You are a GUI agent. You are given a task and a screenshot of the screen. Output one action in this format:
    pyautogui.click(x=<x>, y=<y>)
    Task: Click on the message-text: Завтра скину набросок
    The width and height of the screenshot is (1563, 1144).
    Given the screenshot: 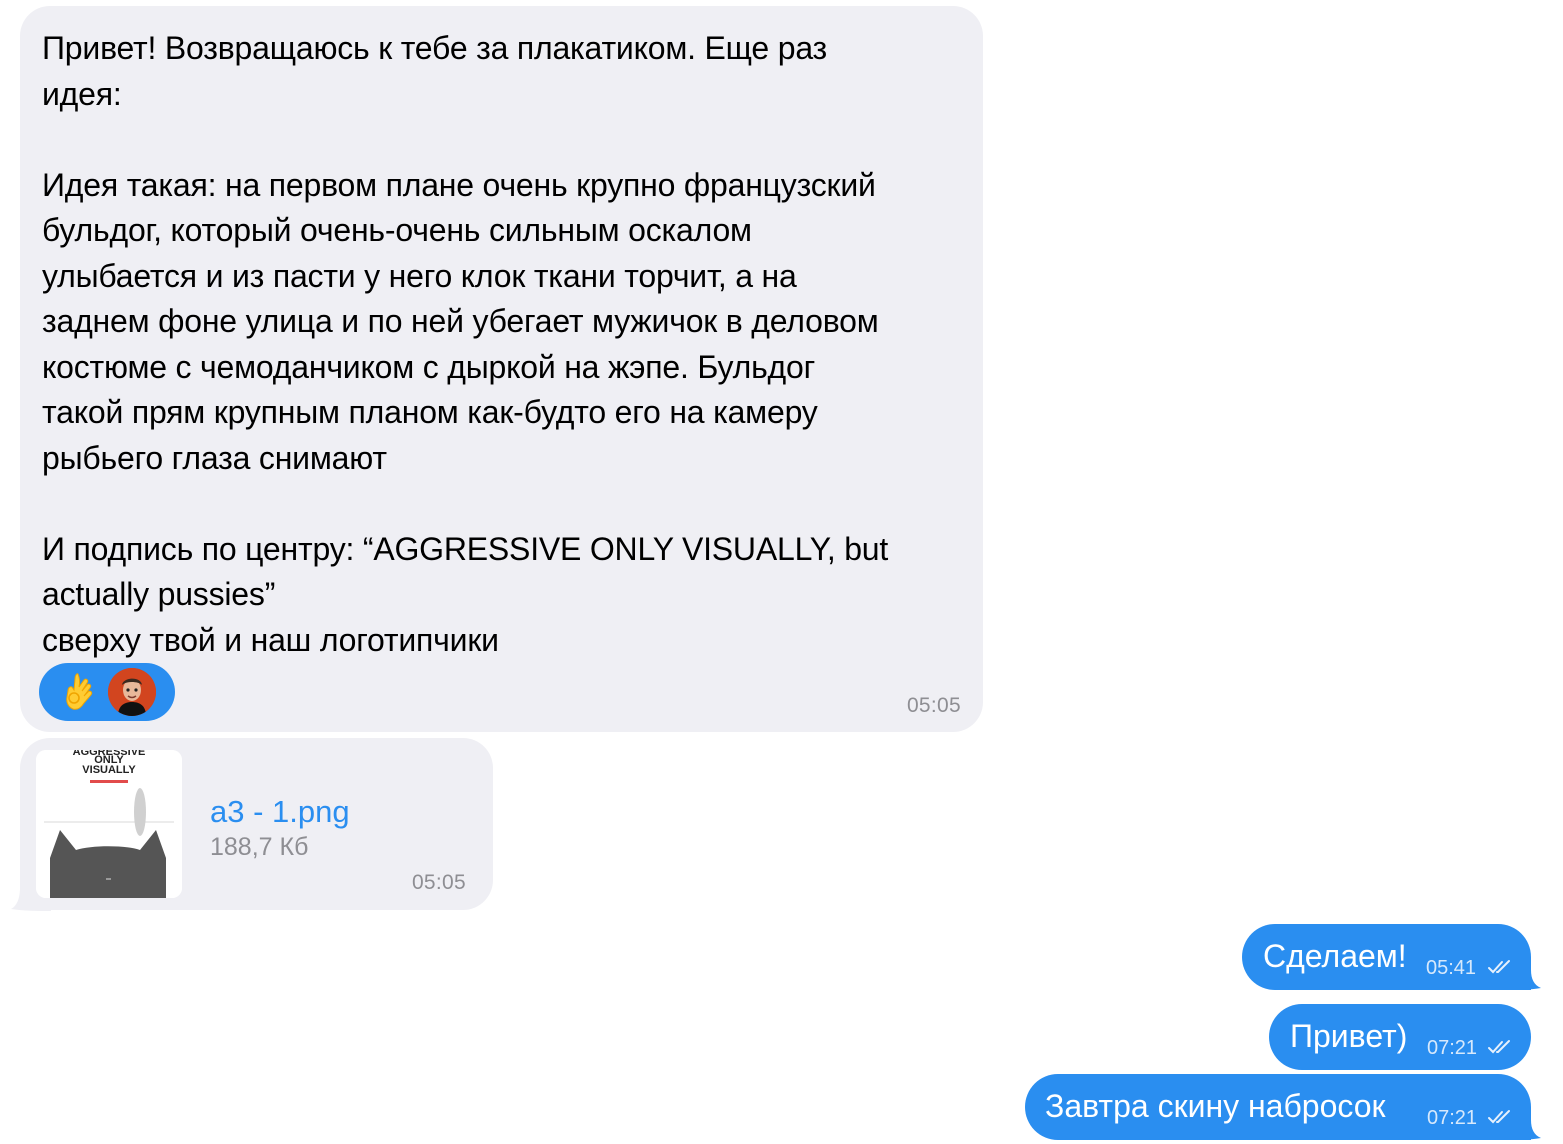 What is the action you would take?
    pyautogui.click(x=1215, y=1106)
    